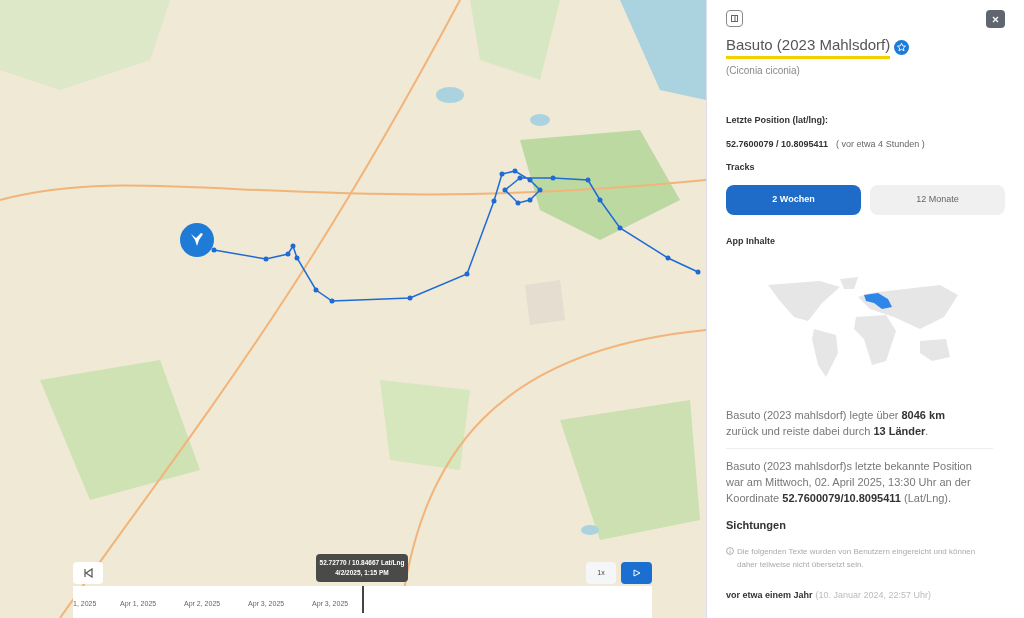  What do you see at coordinates (730, 550) in the screenshot?
I see `info-icon` at bounding box center [730, 550].